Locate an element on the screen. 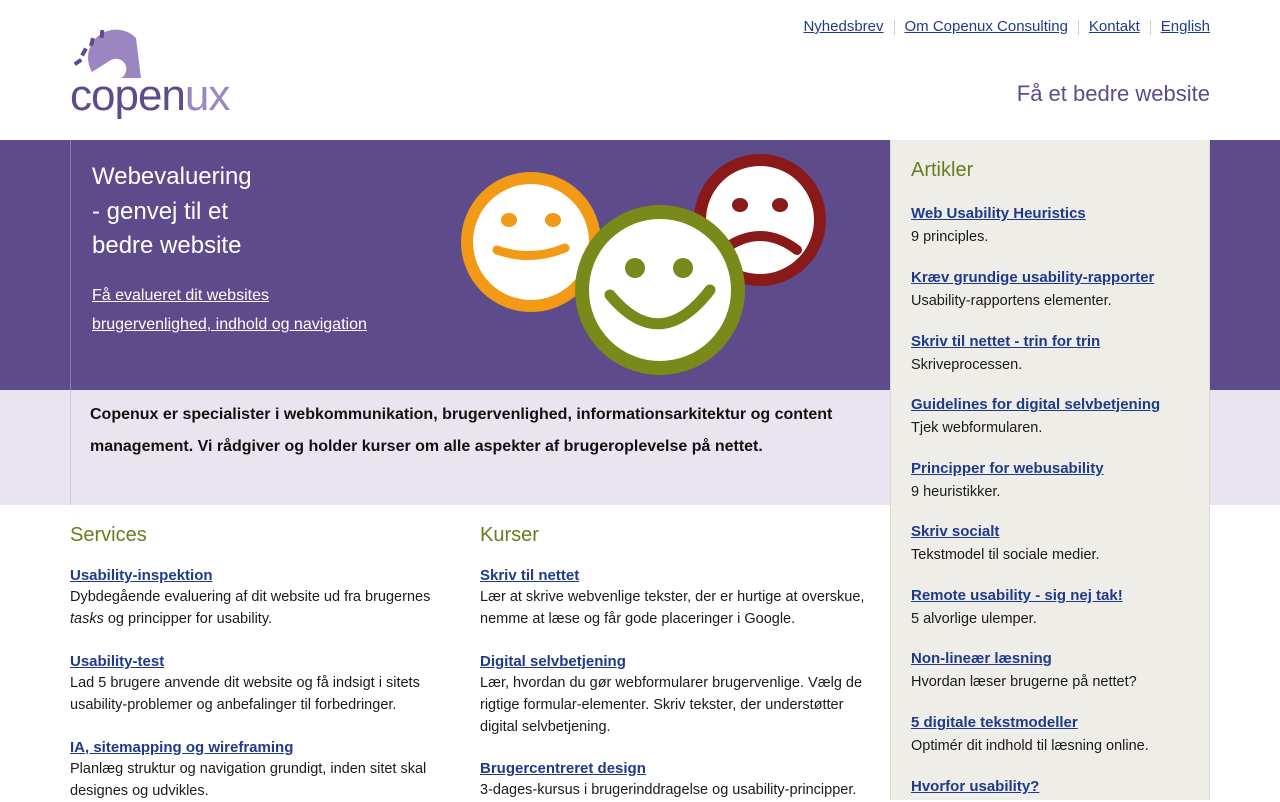 This screenshot has width=1280, height=802. article-desc: Optimér dit indhold til læsning online. is located at coordinates (1030, 746).